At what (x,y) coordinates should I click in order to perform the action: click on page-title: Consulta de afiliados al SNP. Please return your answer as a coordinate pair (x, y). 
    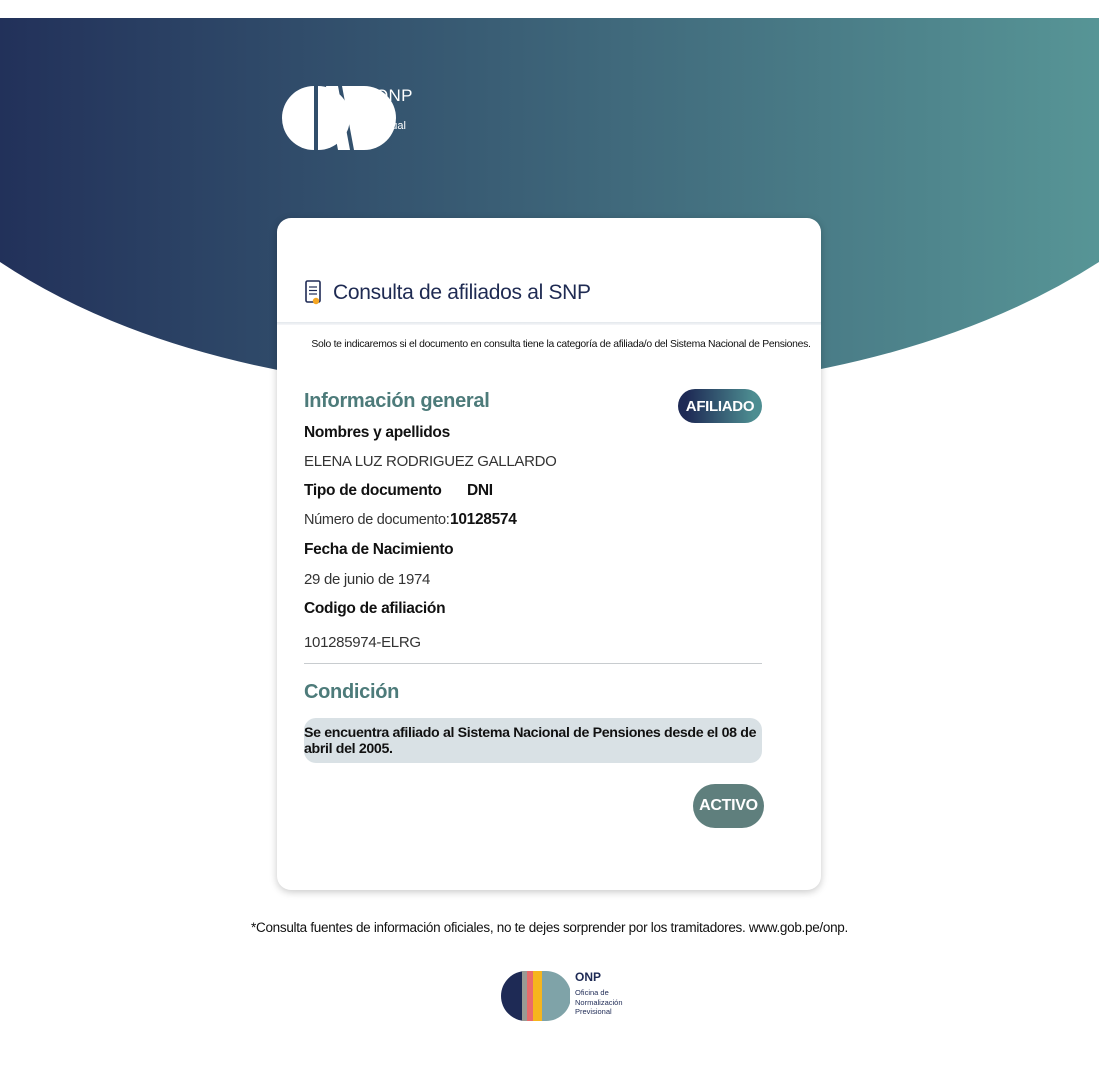
    Looking at the image, I should click on (462, 292).